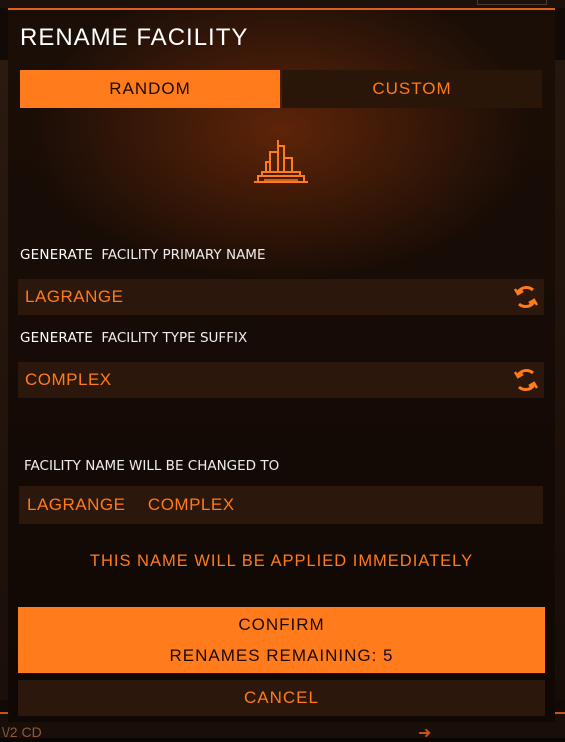  Describe the element at coordinates (57, 338) in the screenshot. I see `type-suffix-label-prefix: GENERATE` at that location.